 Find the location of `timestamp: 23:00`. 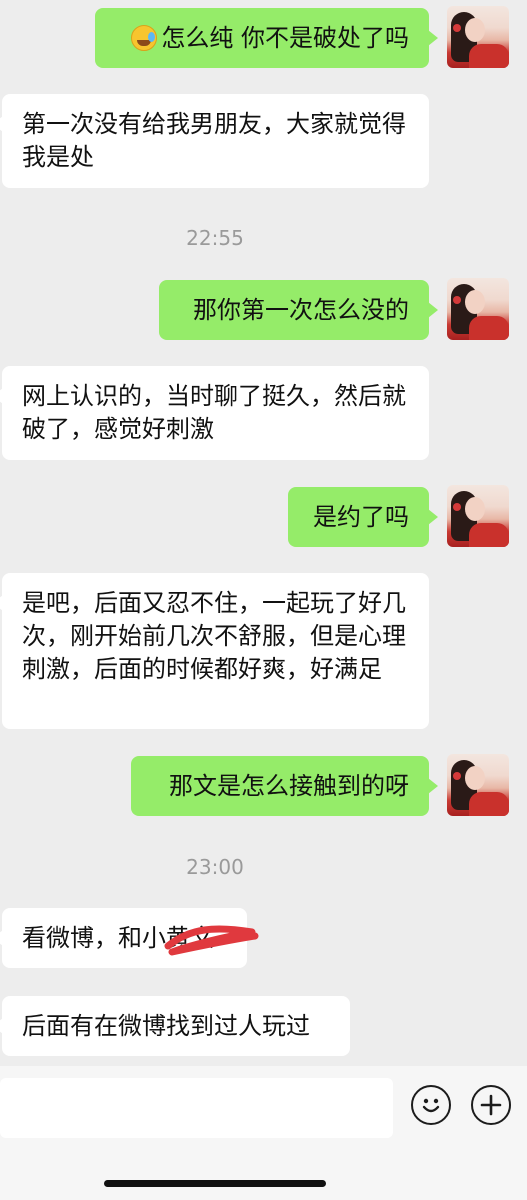

timestamp: 23:00 is located at coordinates (215, 867).